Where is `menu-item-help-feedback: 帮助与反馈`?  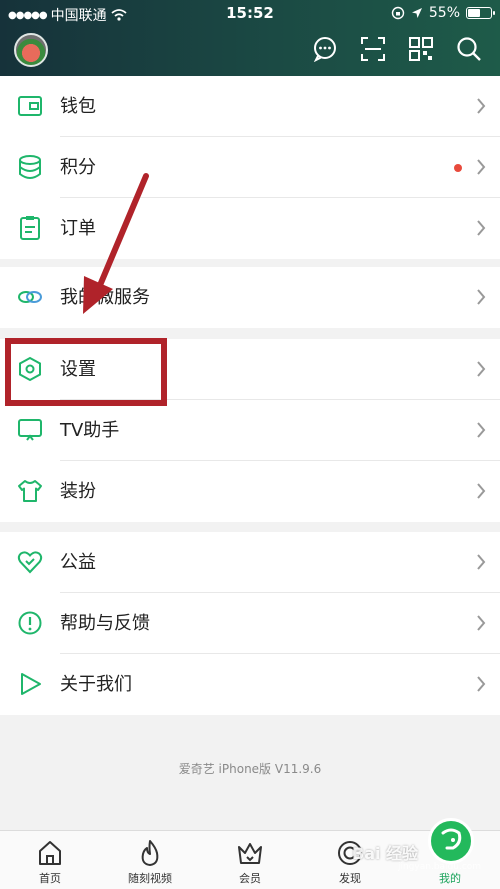
menu-item-help-feedback: 帮助与反馈 is located at coordinates (250, 623).